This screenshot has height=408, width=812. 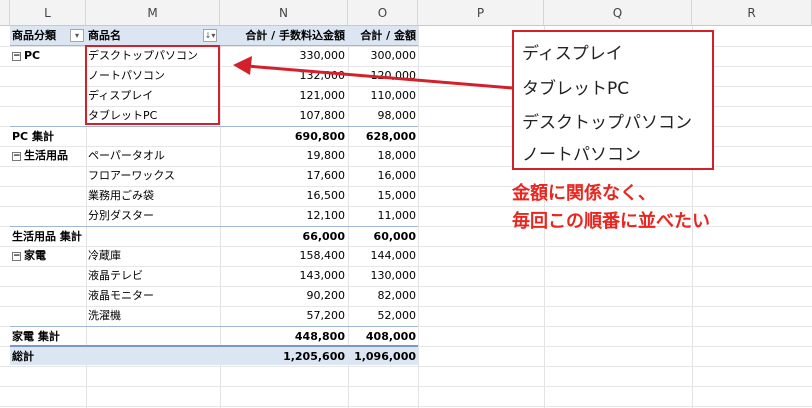 What do you see at coordinates (32, 55) in the screenshot?
I see `group-name: PC` at bounding box center [32, 55].